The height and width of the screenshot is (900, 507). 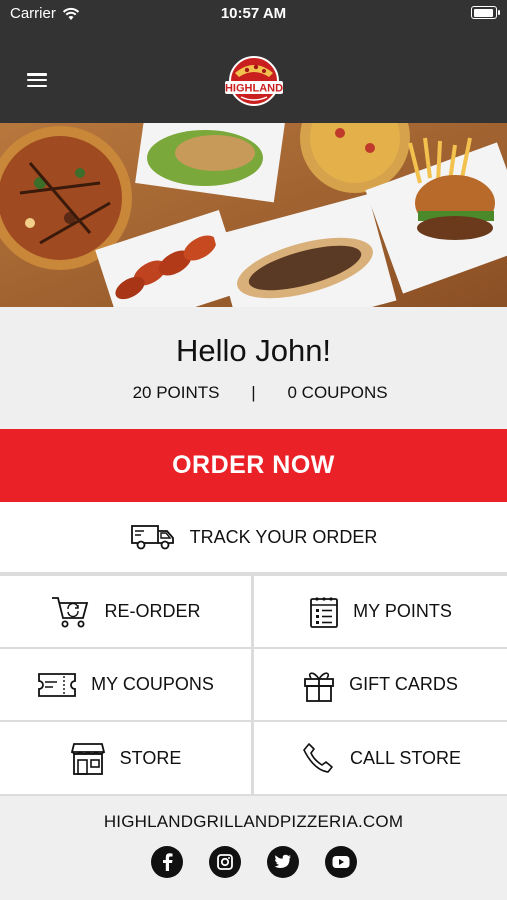 What do you see at coordinates (87, 759) in the screenshot?
I see `storefront-icon` at bounding box center [87, 759].